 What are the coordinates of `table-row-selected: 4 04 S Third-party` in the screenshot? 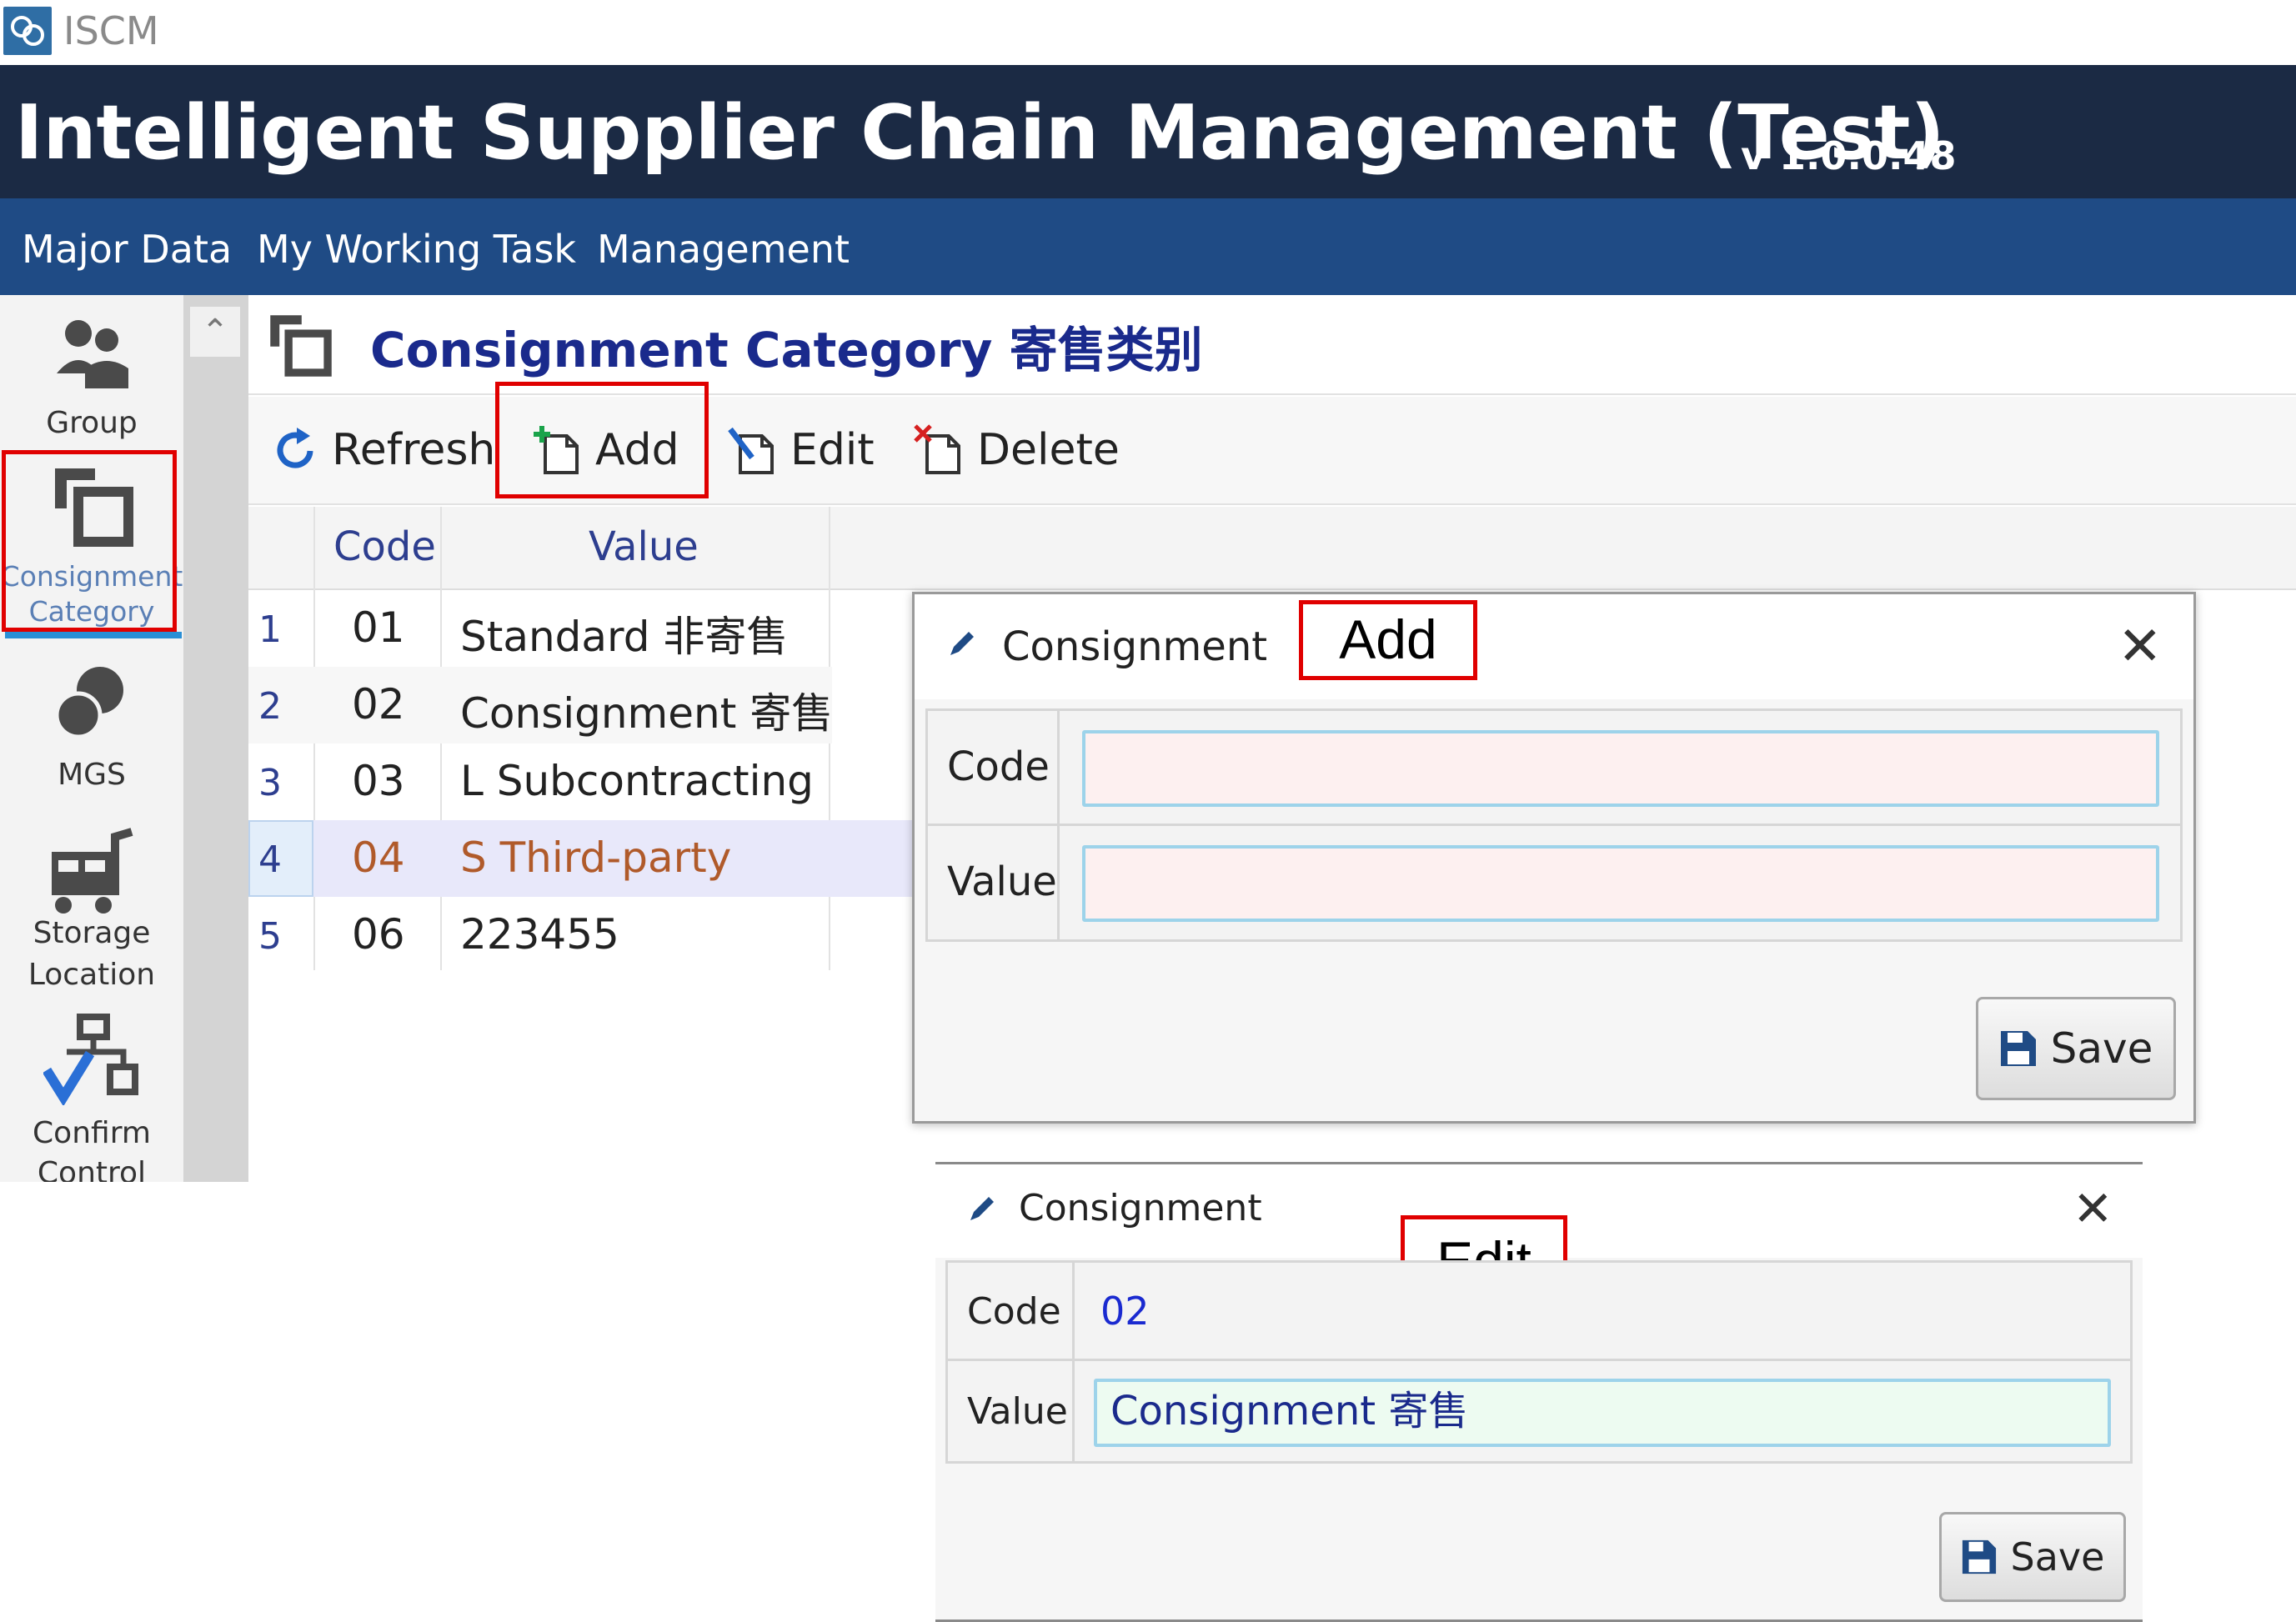 It's located at (582, 858).